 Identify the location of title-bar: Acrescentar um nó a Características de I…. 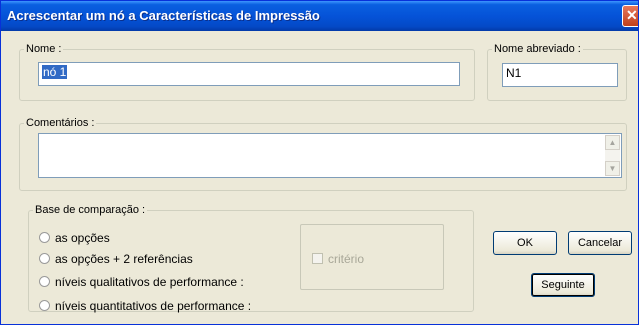
(319, 16).